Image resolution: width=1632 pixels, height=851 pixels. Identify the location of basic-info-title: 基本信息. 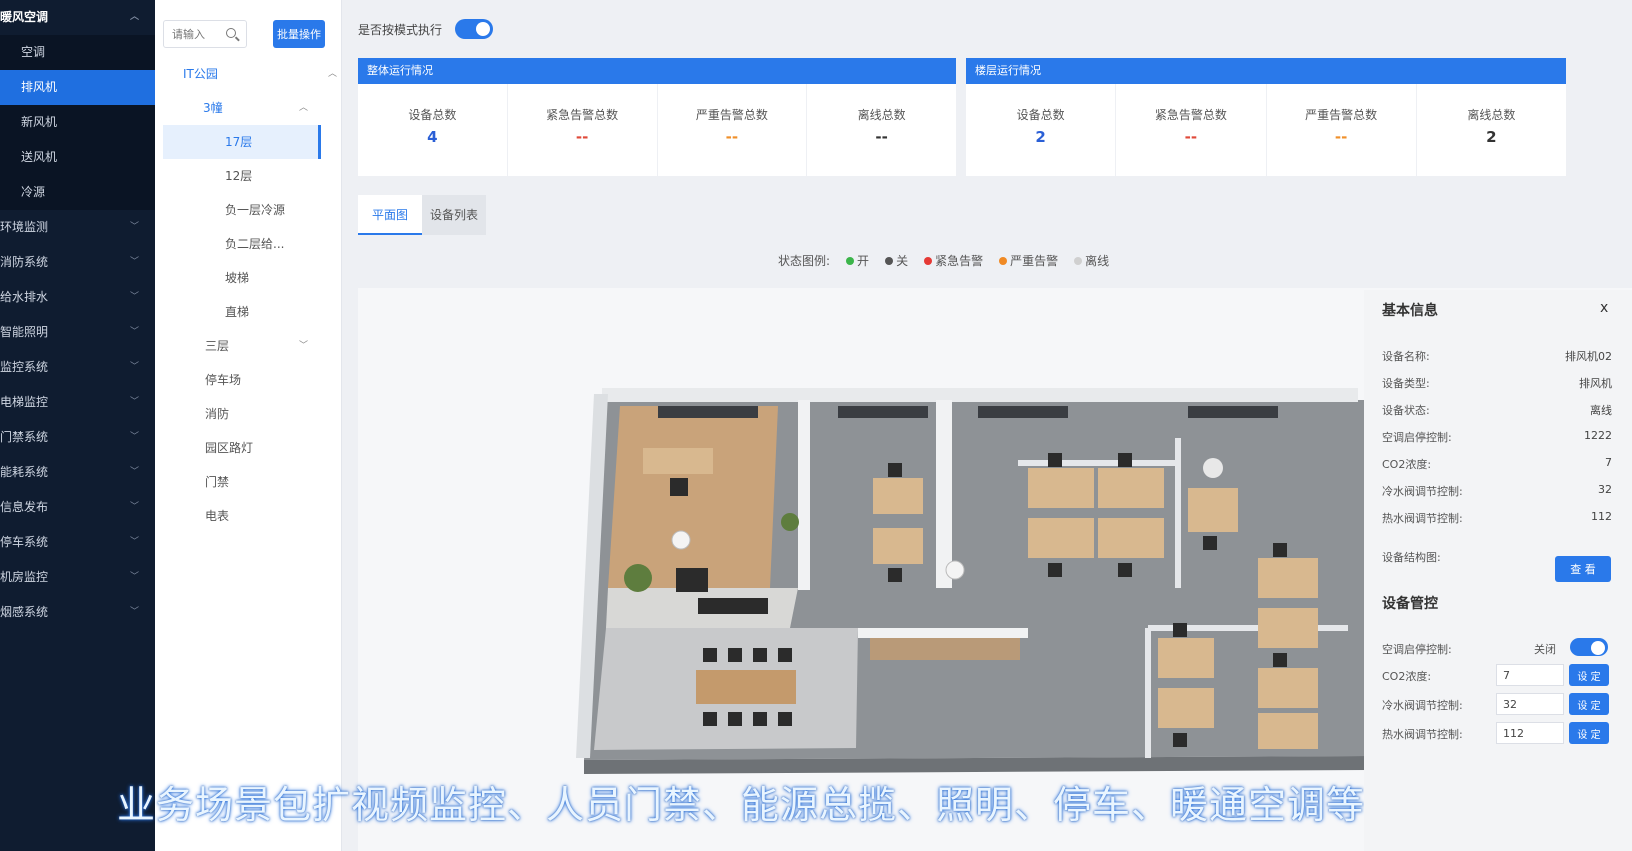
(1410, 311).